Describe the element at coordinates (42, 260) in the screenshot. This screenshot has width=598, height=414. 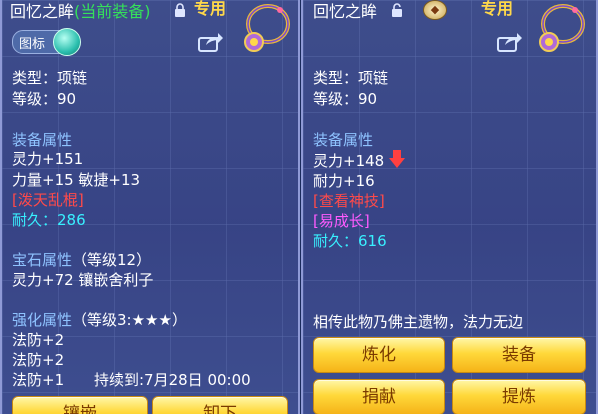
I see `gem-attr-header: 宝石属性` at that location.